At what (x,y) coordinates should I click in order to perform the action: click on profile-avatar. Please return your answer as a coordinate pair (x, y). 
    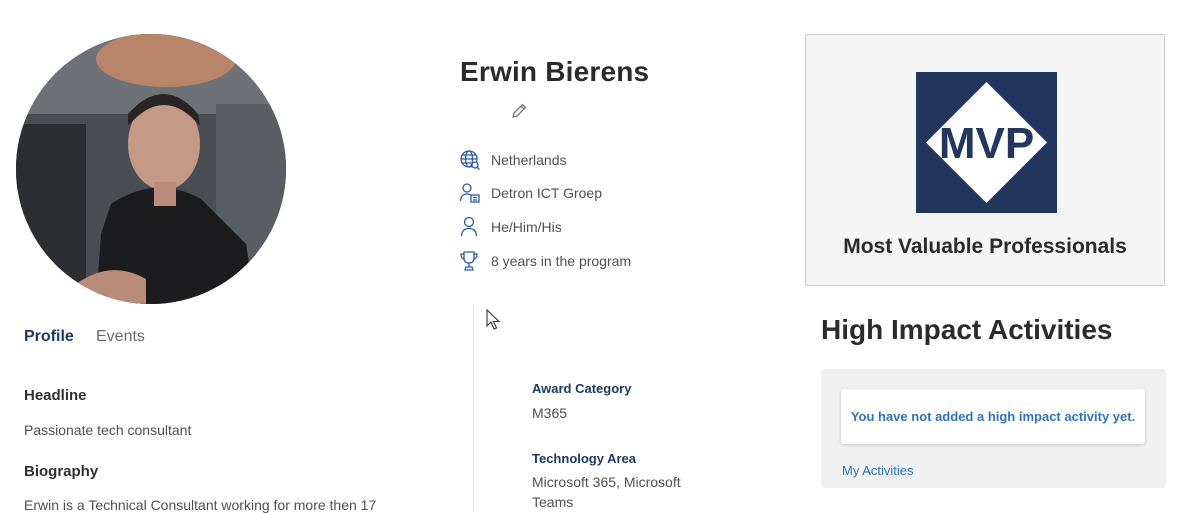
    Looking at the image, I should click on (151, 169).